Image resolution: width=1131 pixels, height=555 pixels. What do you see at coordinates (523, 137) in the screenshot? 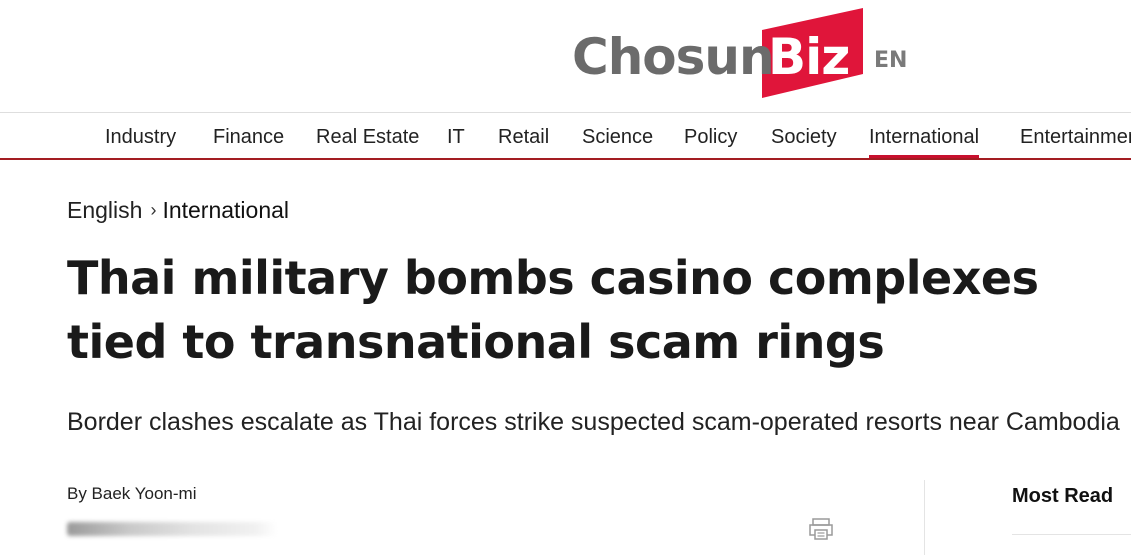
I see `nav-item-retail: Retail` at bounding box center [523, 137].